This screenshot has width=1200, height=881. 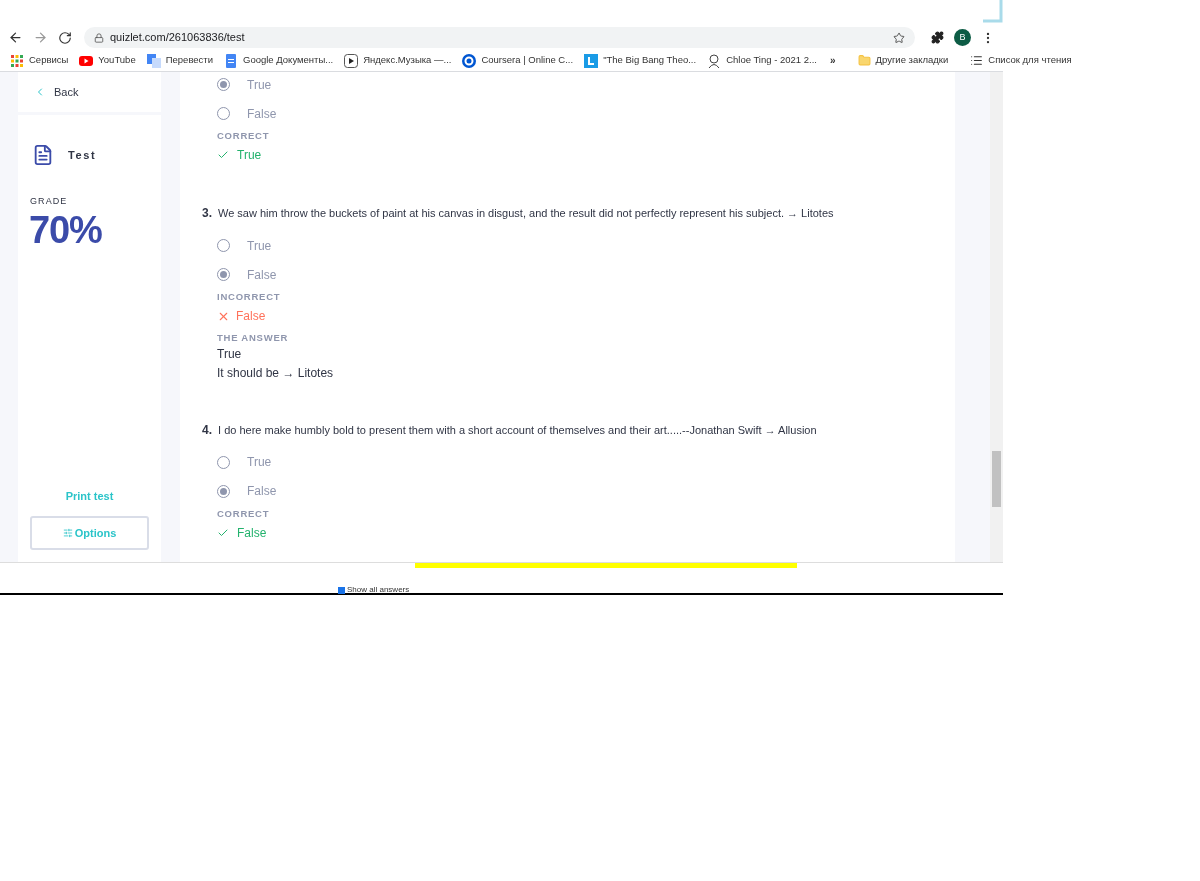 What do you see at coordinates (178, 38) in the screenshot?
I see `url-text: quizlet.com/261063836/test` at bounding box center [178, 38].